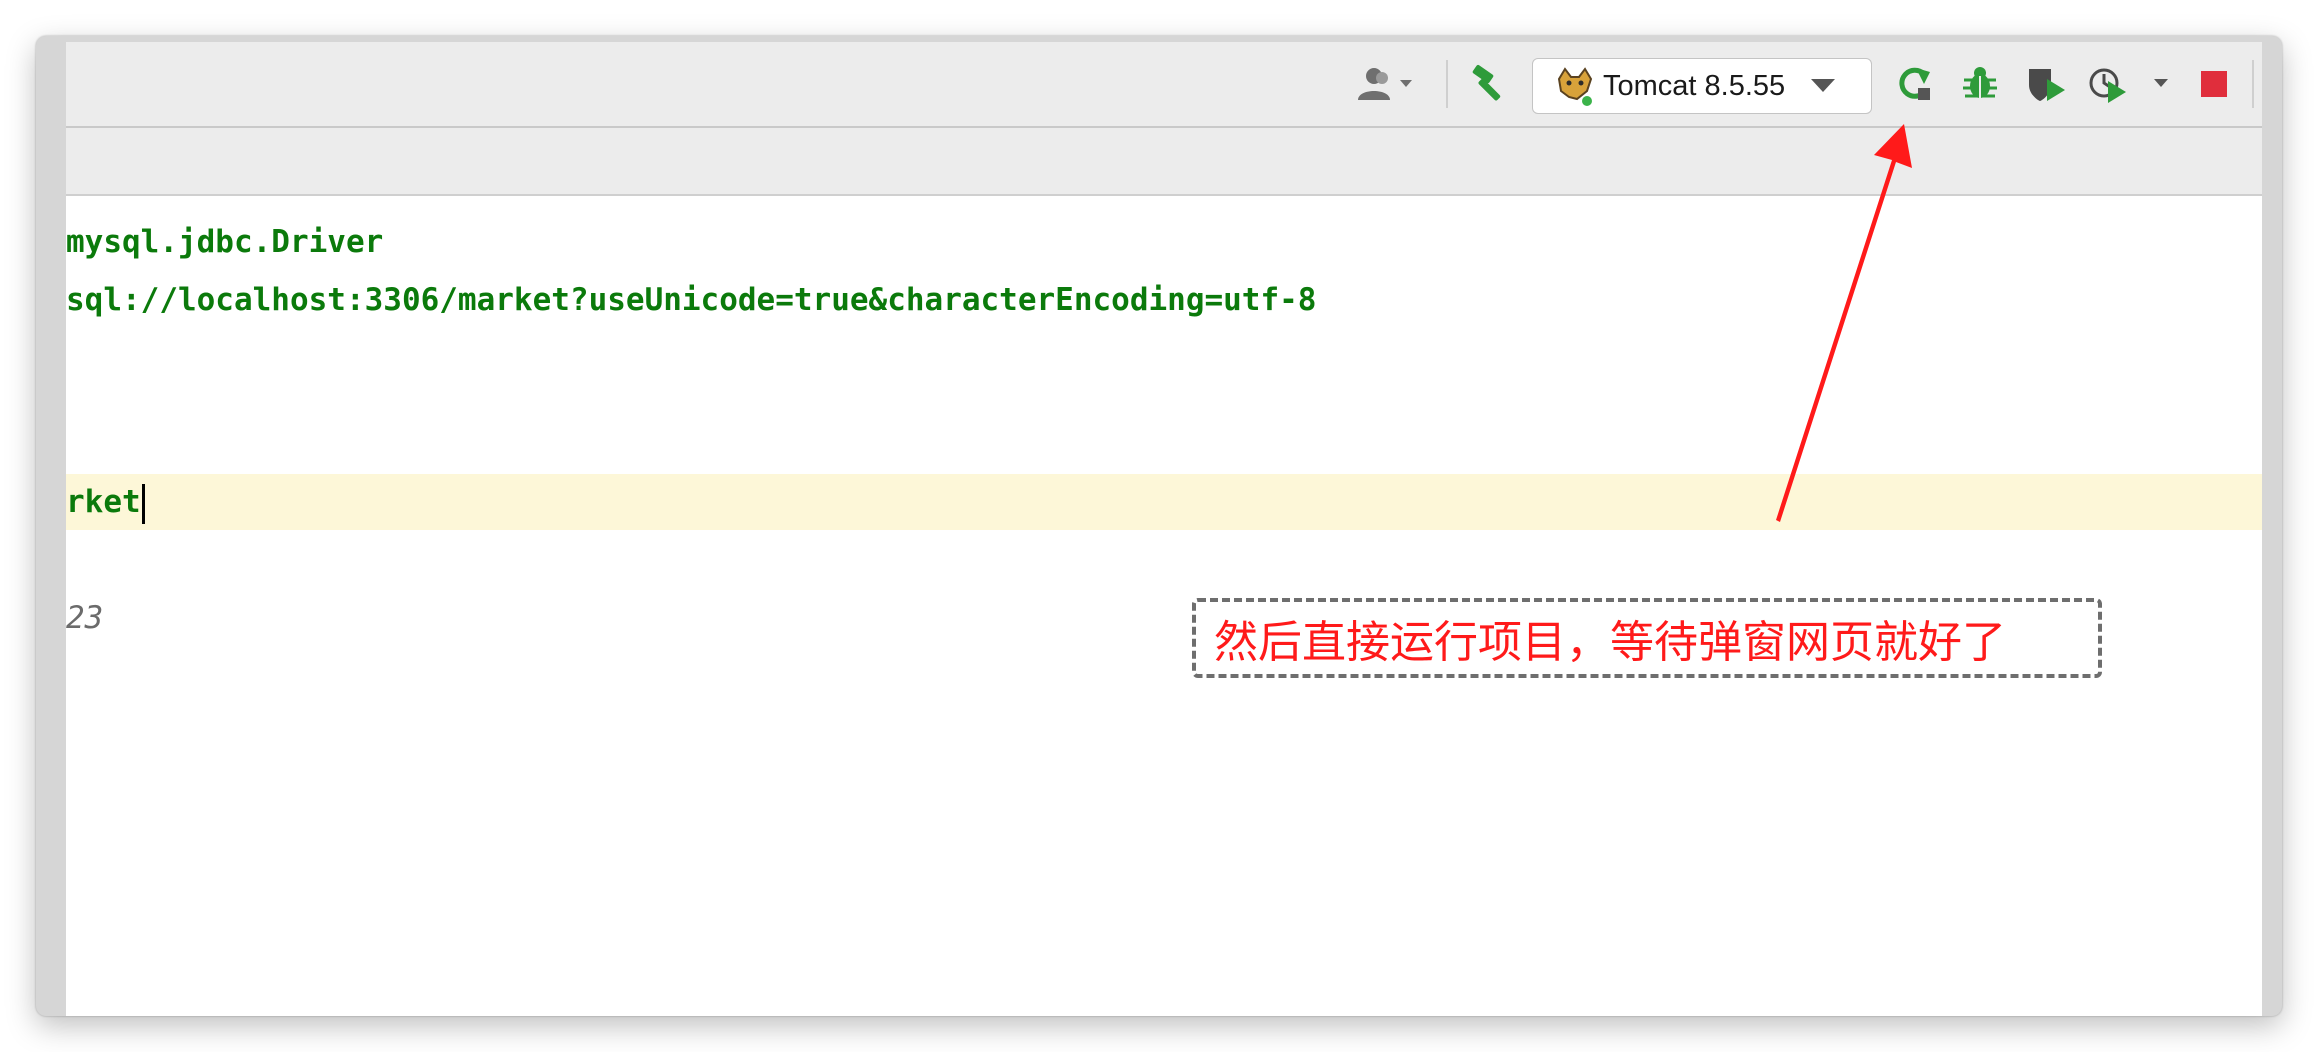 The height and width of the screenshot is (1052, 2318). Describe the element at coordinates (1914, 84) in the screenshot. I see `rerun-icon` at that location.